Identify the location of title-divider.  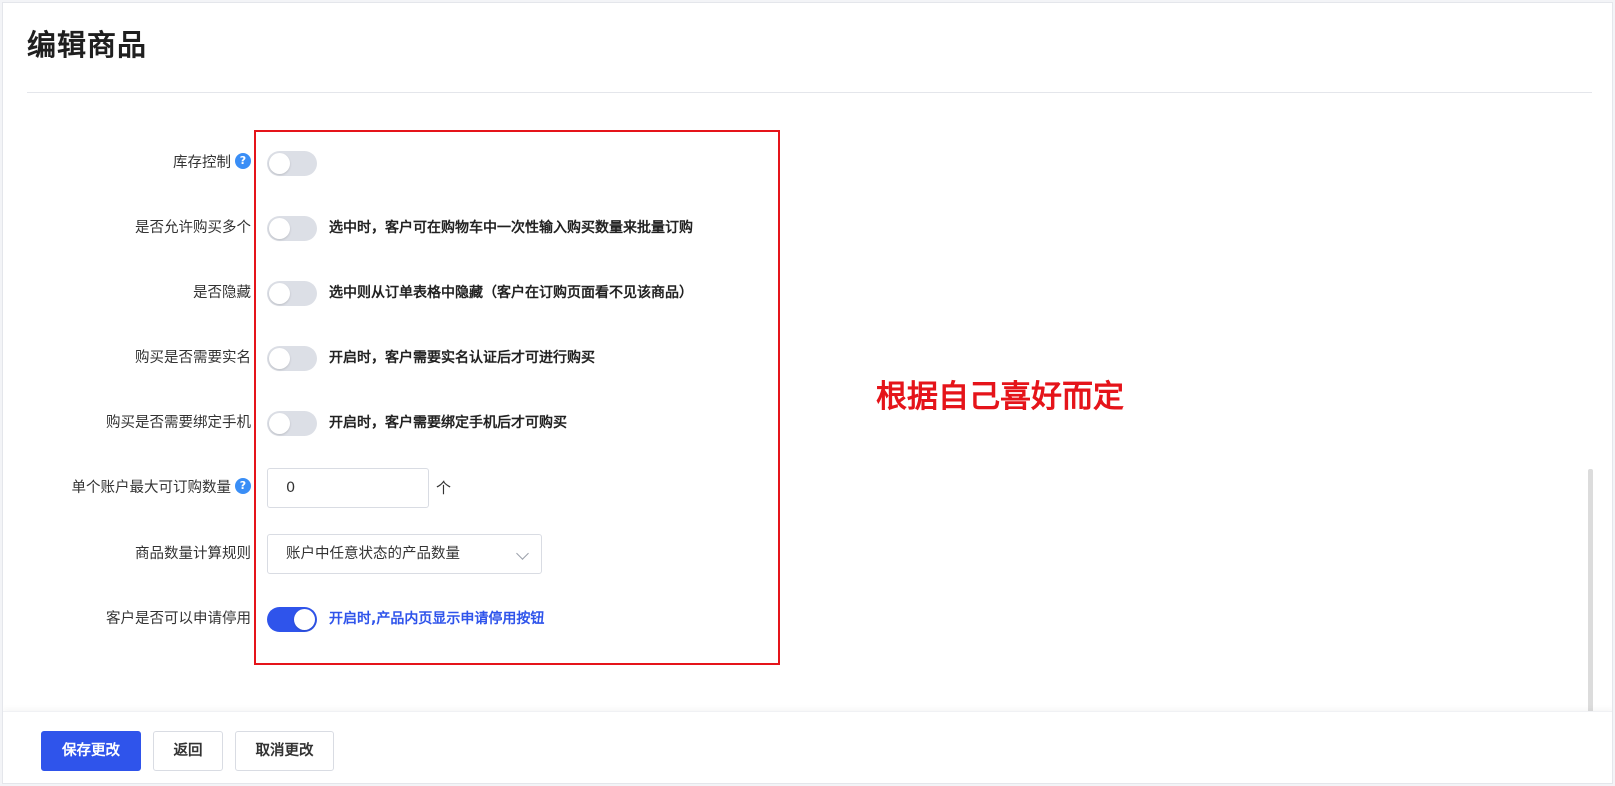
(809, 92).